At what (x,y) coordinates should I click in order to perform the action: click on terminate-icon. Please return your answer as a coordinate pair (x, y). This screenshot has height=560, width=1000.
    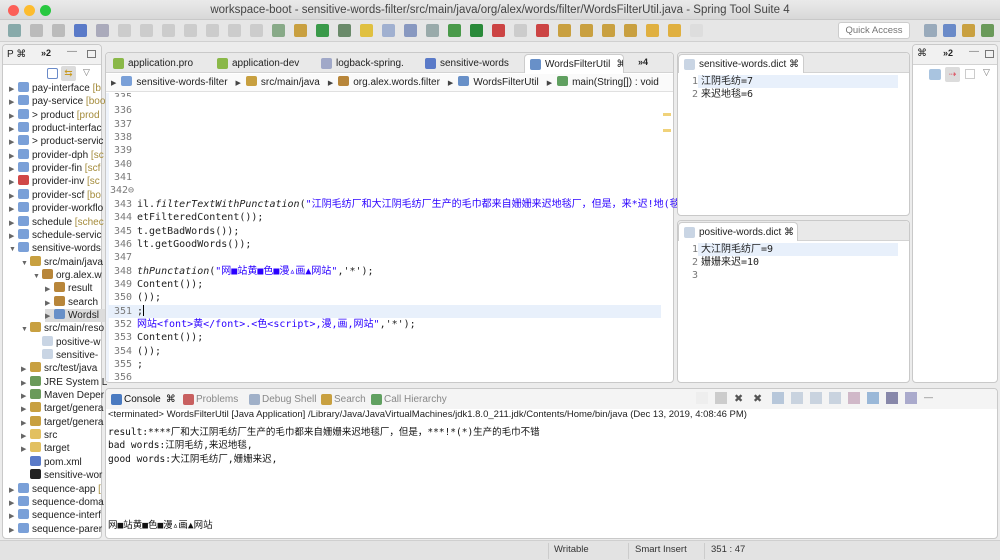
    Looking at the image, I should click on (721, 398).